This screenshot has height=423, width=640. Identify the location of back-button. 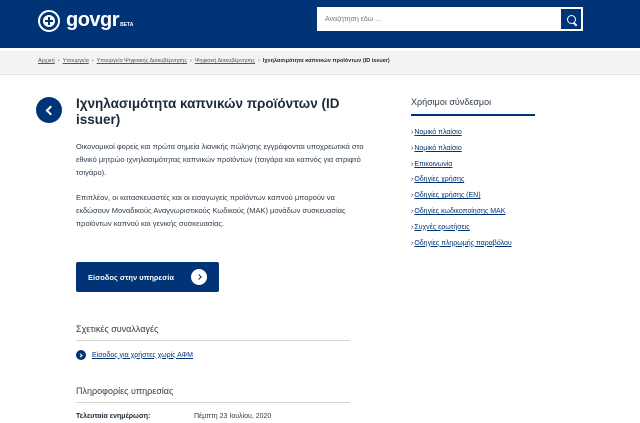
(49, 110).